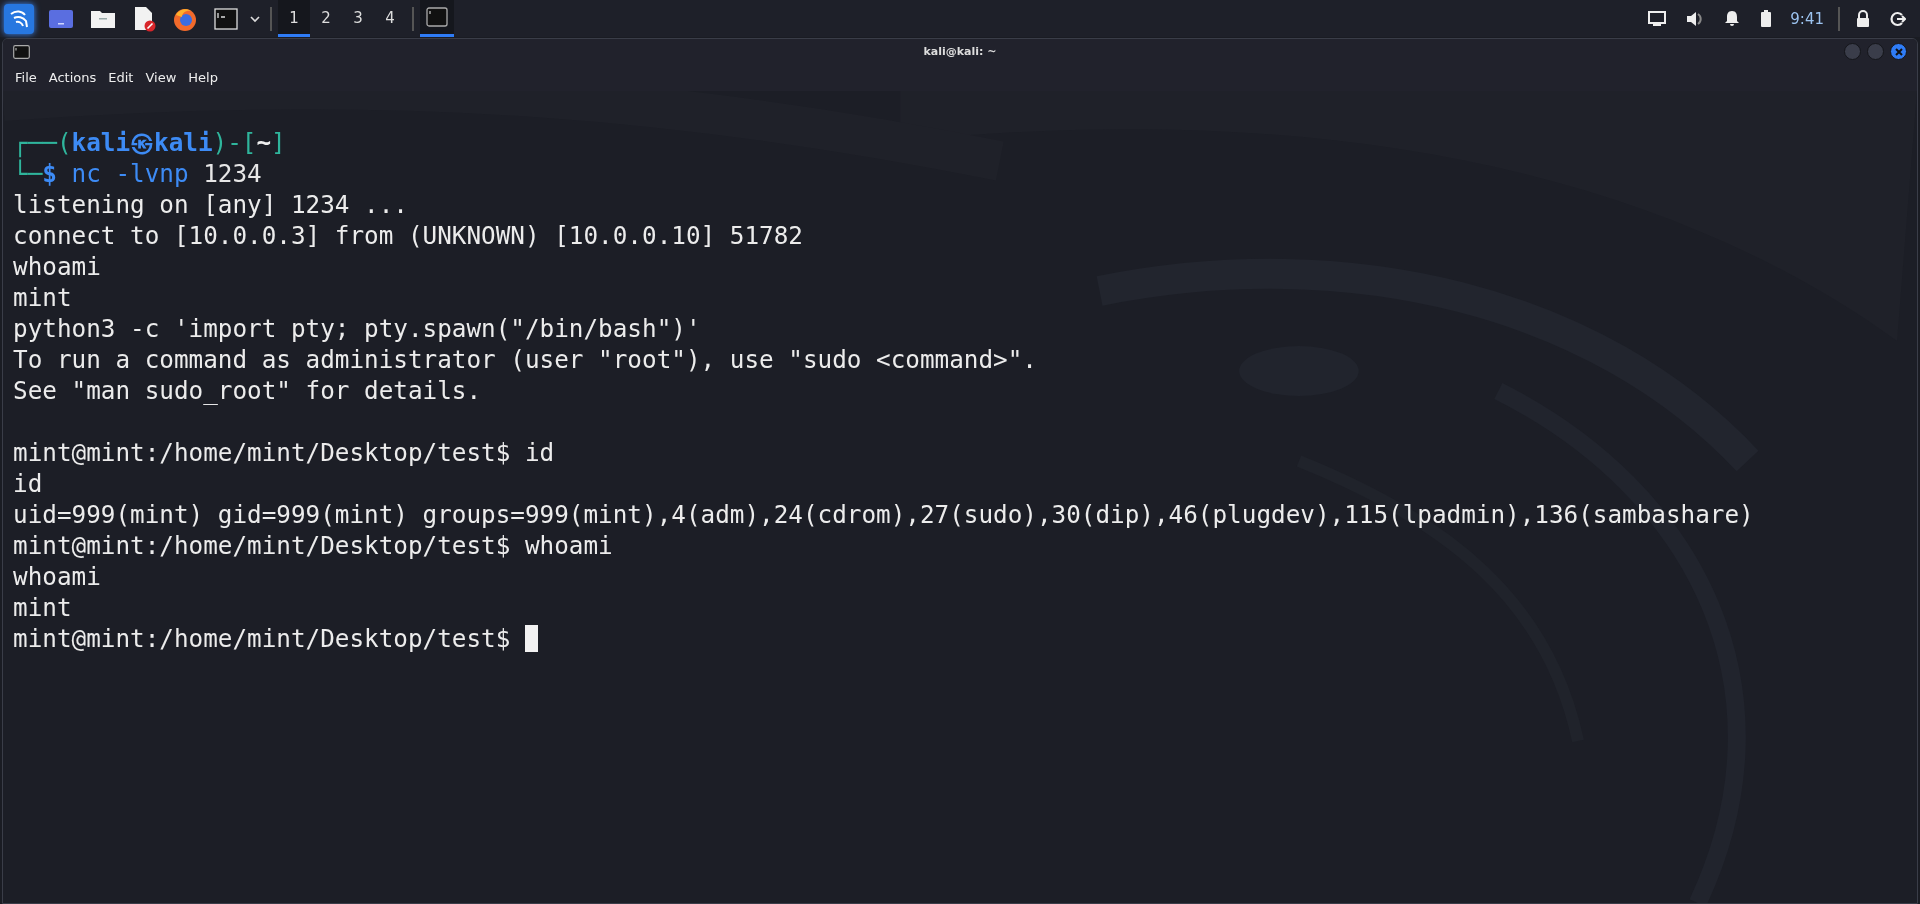 The width and height of the screenshot is (1920, 904). What do you see at coordinates (1732, 18) in the screenshot?
I see `bell-icon` at bounding box center [1732, 18].